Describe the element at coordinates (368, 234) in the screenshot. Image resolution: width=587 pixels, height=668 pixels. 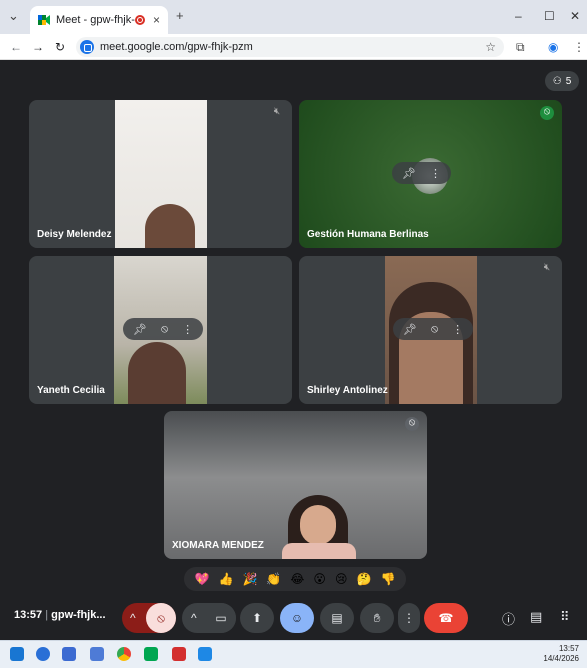
I see `participant-name: Gestión Humana Berlinas` at that location.